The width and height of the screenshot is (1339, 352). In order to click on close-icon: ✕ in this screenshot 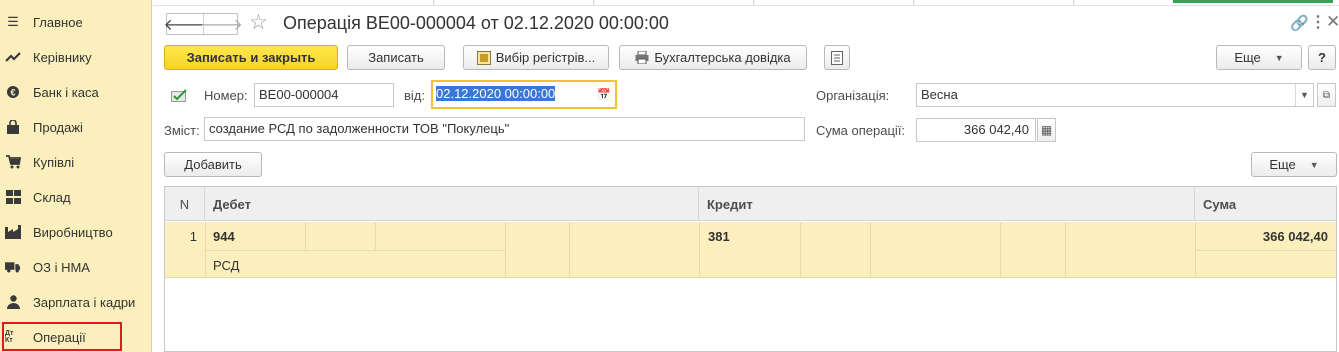, I will do `click(1332, 22)`.